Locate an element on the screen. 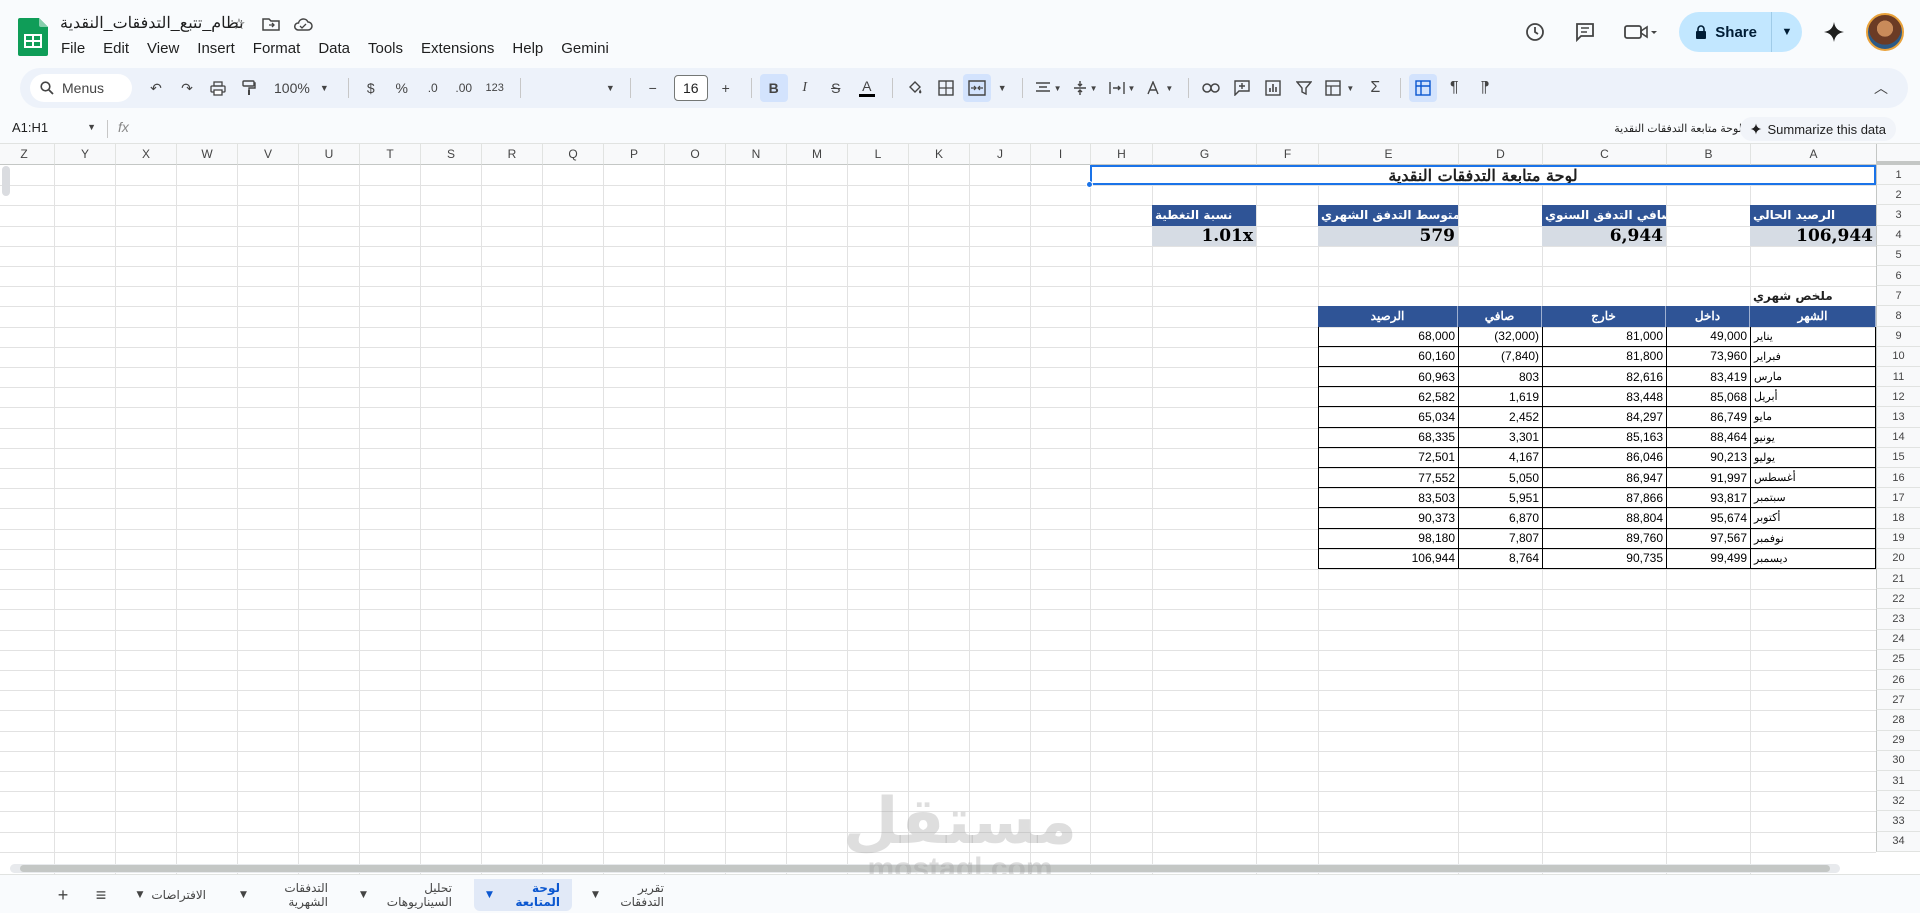  decrease-font-size-icon: − is located at coordinates (653, 88).